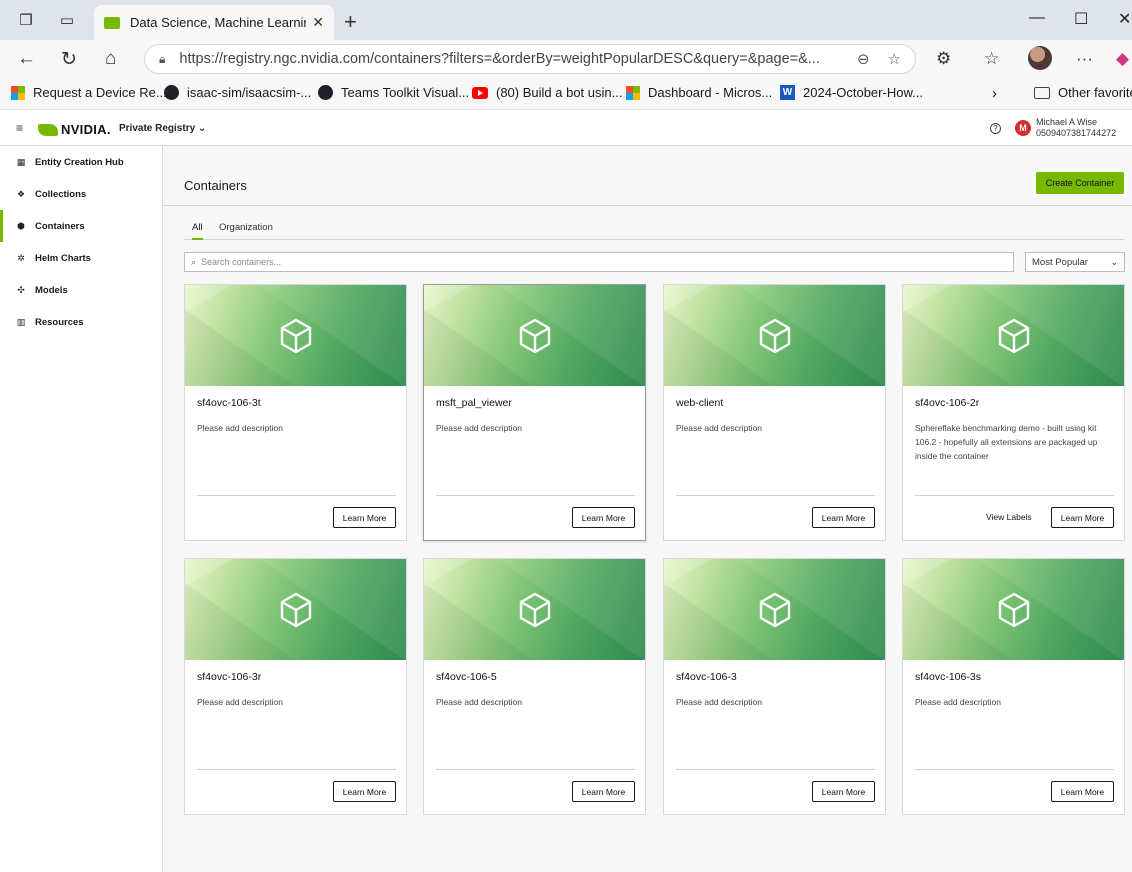  What do you see at coordinates (214, 22) in the screenshot?
I see `browser-tab-active: Data Science, Machine Learning, A ✕` at bounding box center [214, 22].